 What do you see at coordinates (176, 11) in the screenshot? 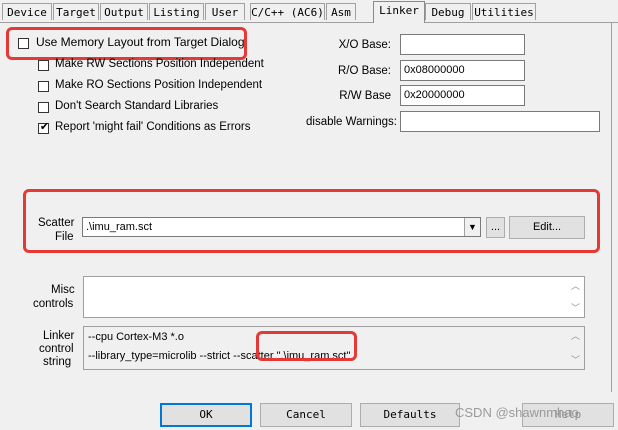
I see `tab-listing: Listing` at bounding box center [176, 11].